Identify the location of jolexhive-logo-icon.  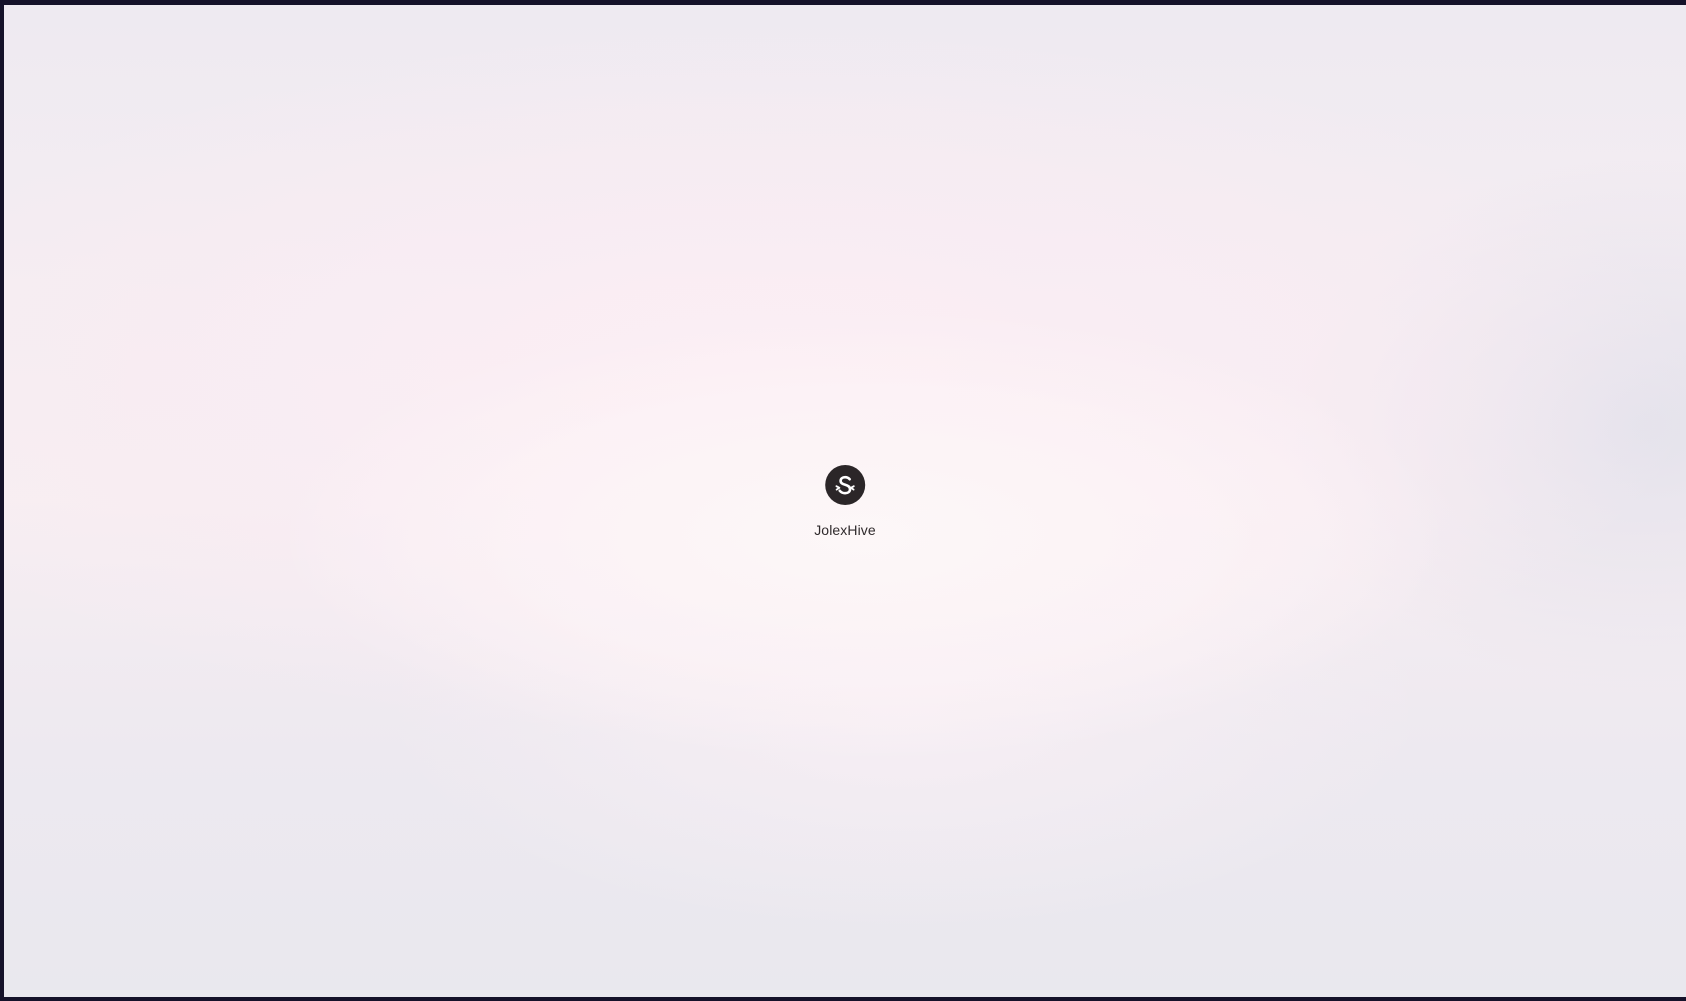
(845, 485).